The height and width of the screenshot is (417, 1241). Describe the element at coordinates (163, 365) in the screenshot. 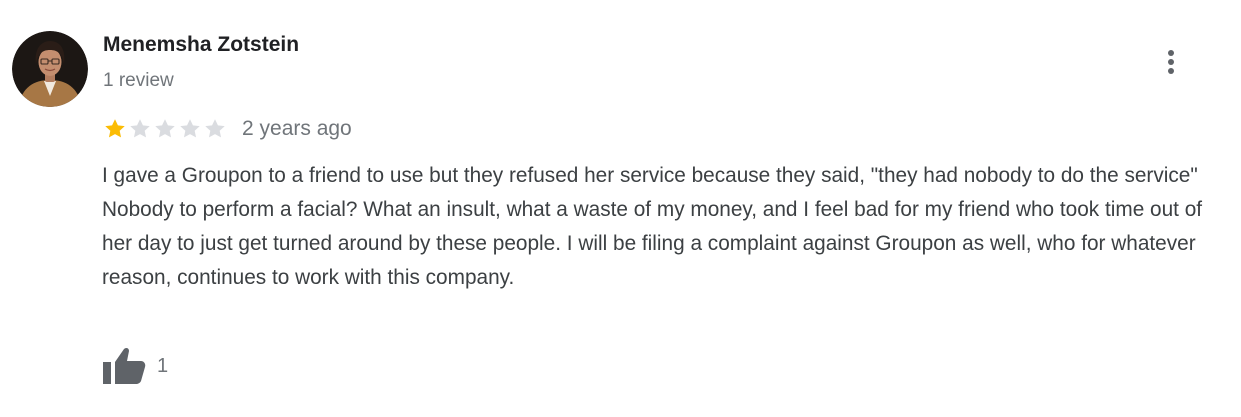

I see `like-count: 1` at that location.